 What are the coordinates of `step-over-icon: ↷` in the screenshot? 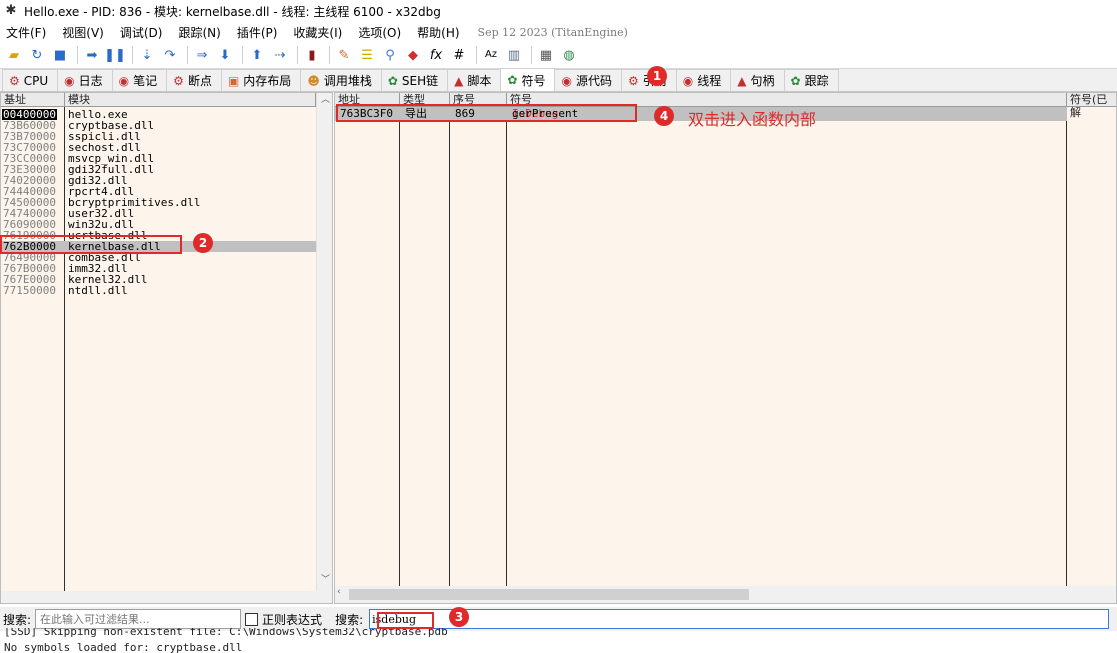 It's located at (170, 55).